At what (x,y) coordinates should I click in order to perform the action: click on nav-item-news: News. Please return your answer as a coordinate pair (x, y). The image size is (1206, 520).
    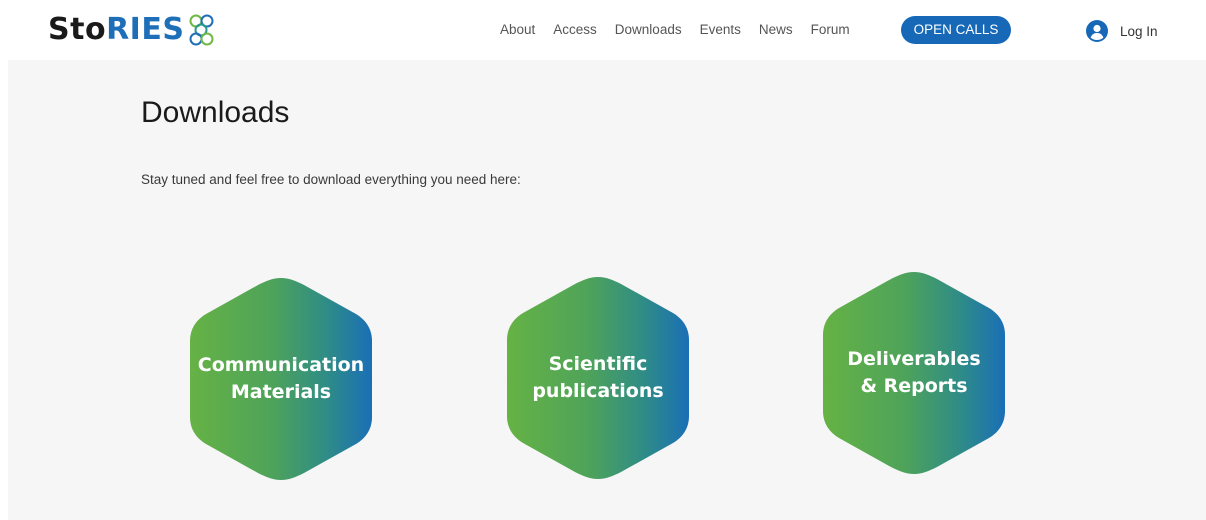
    Looking at the image, I should click on (776, 30).